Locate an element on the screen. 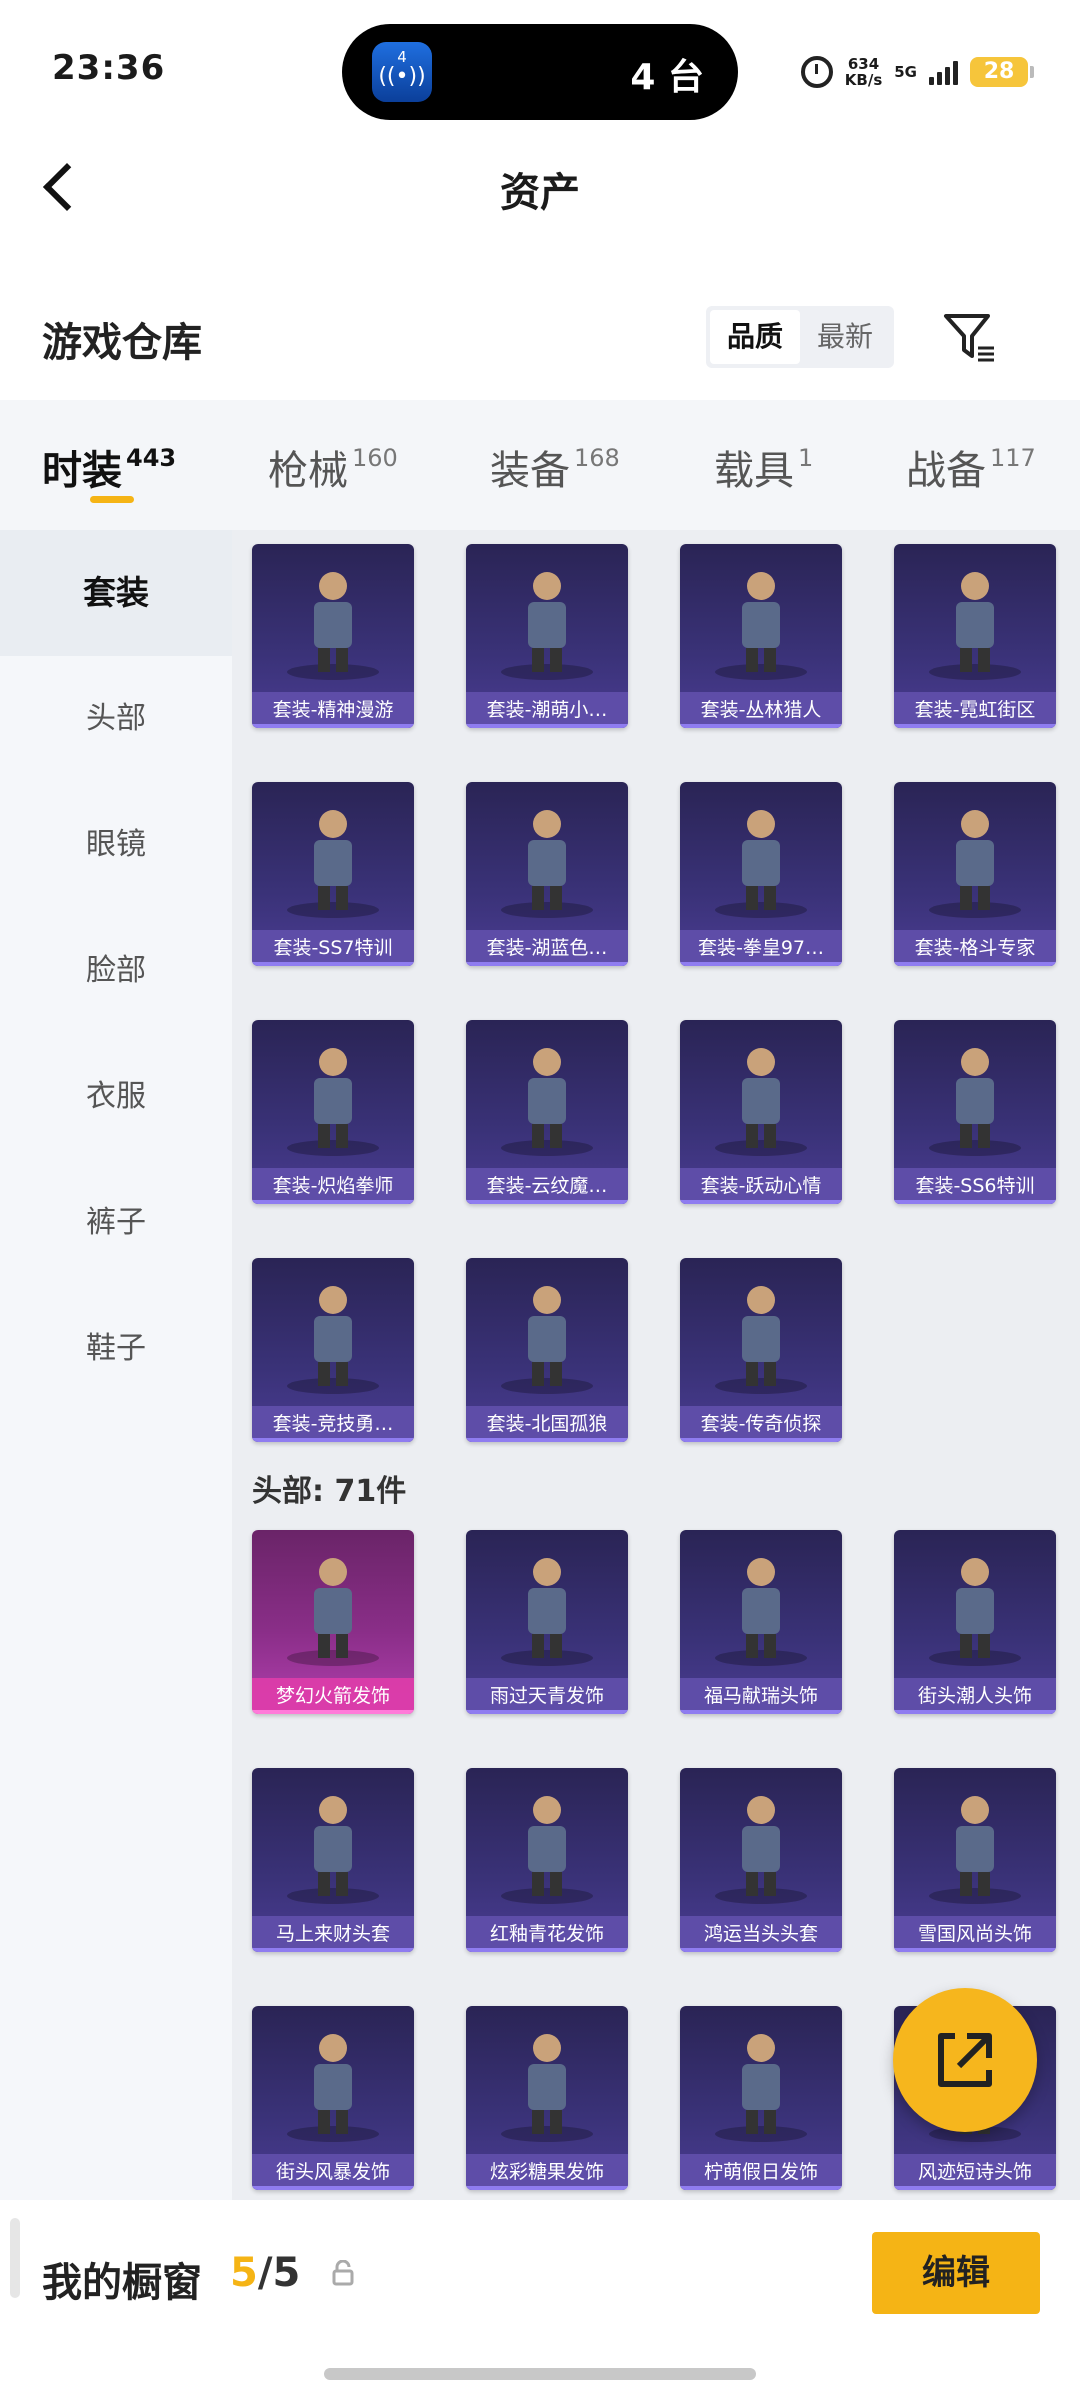 The image size is (1080, 2400). item-card: 套装-SS6特训 is located at coordinates (975, 1112).